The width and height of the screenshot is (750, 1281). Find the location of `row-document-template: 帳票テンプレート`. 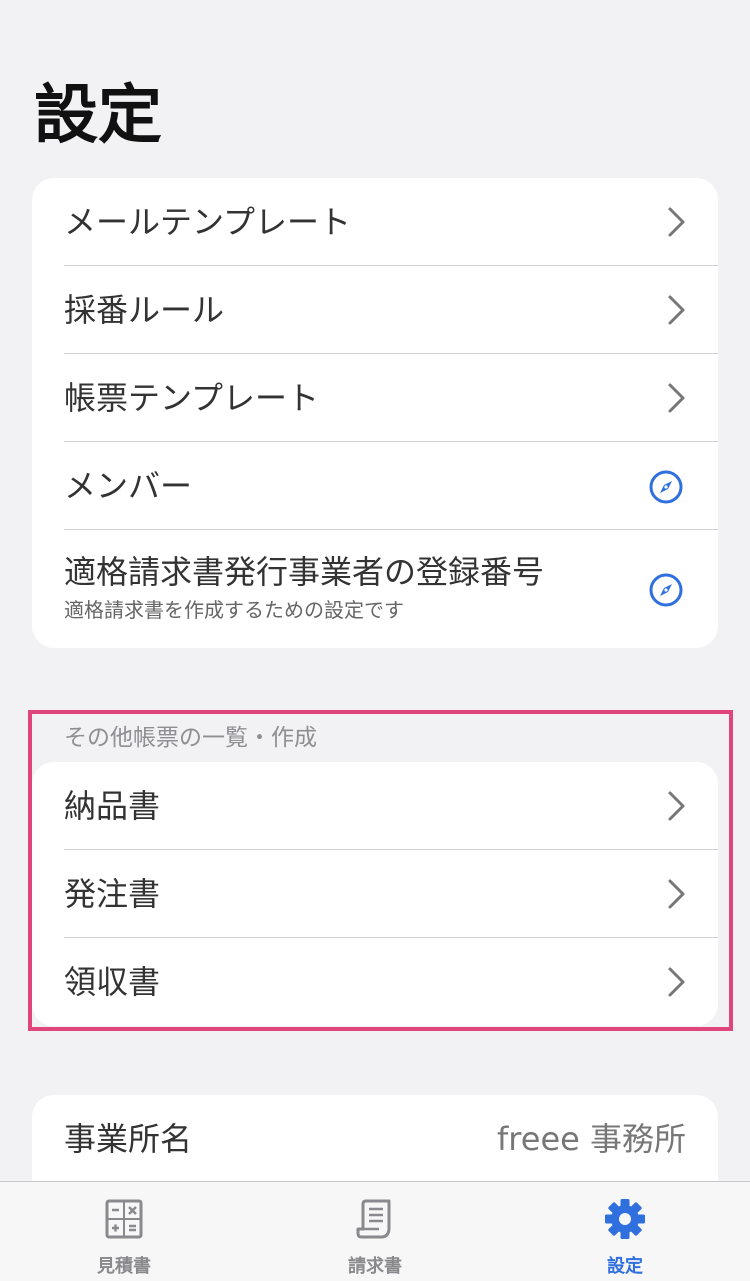

row-document-template: 帳票テンプレート is located at coordinates (391, 398).